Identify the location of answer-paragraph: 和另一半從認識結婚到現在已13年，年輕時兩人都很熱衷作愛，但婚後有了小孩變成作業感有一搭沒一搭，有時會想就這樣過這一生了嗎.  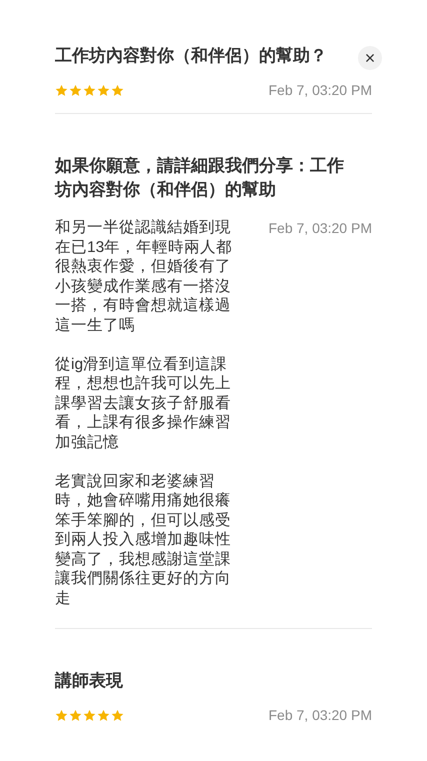
(144, 276).